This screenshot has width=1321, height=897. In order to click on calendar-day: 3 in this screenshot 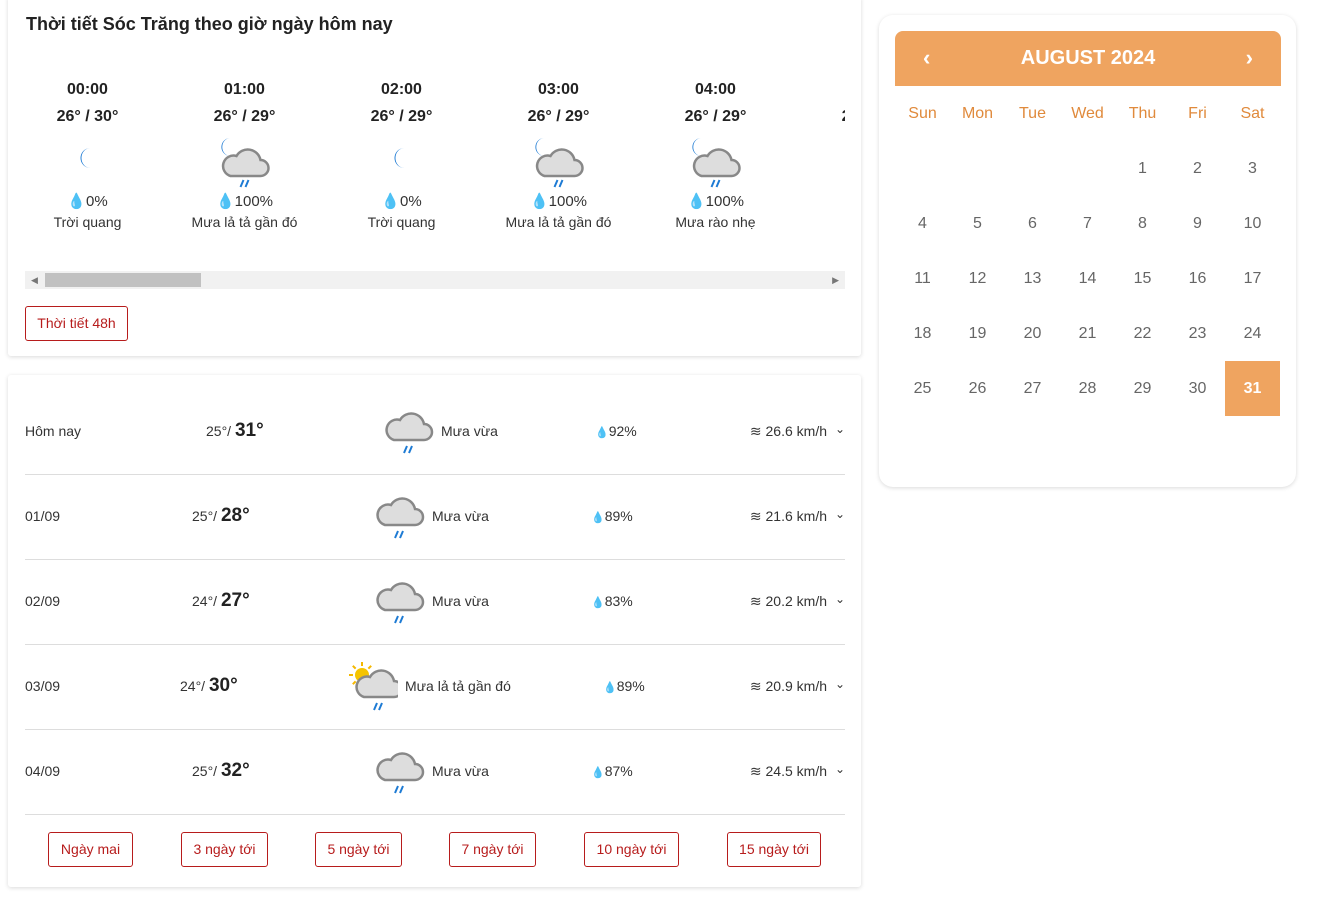, I will do `click(1252, 168)`.